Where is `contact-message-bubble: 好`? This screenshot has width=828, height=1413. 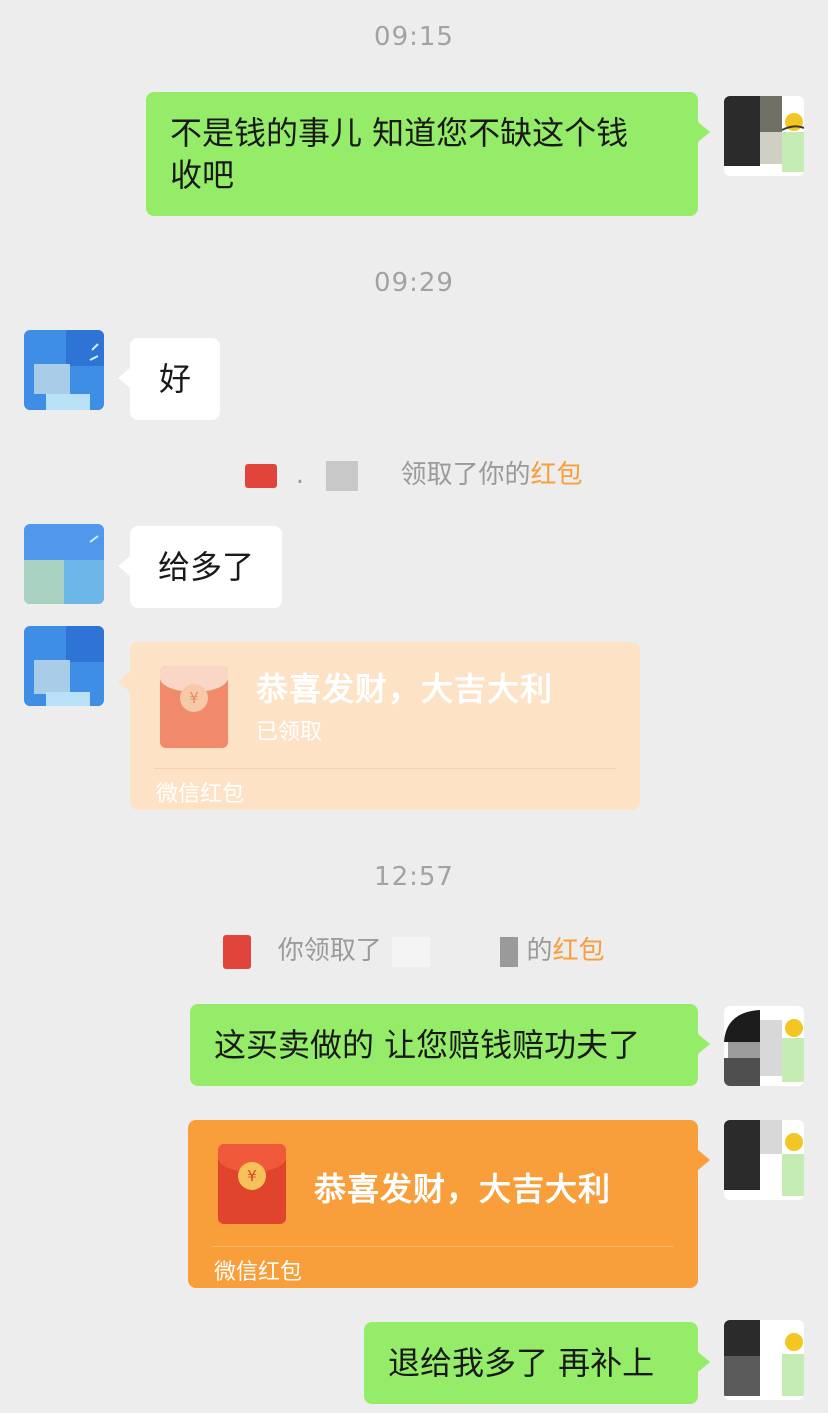
contact-message-bubble: 好 is located at coordinates (175, 379).